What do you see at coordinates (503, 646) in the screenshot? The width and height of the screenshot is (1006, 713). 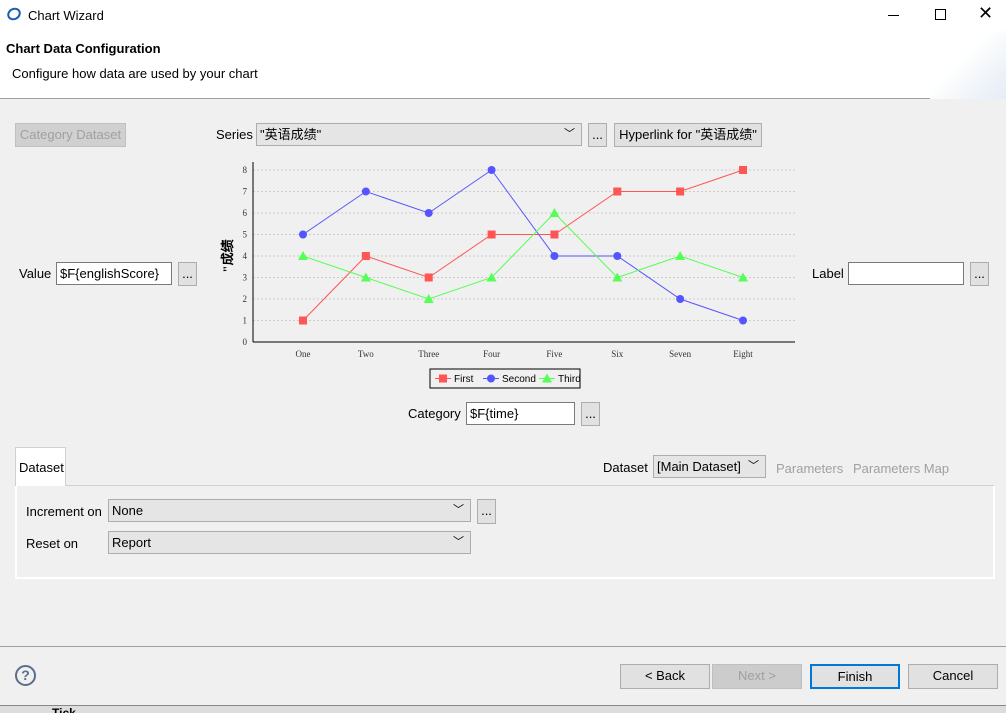 I see `footer-divider` at bounding box center [503, 646].